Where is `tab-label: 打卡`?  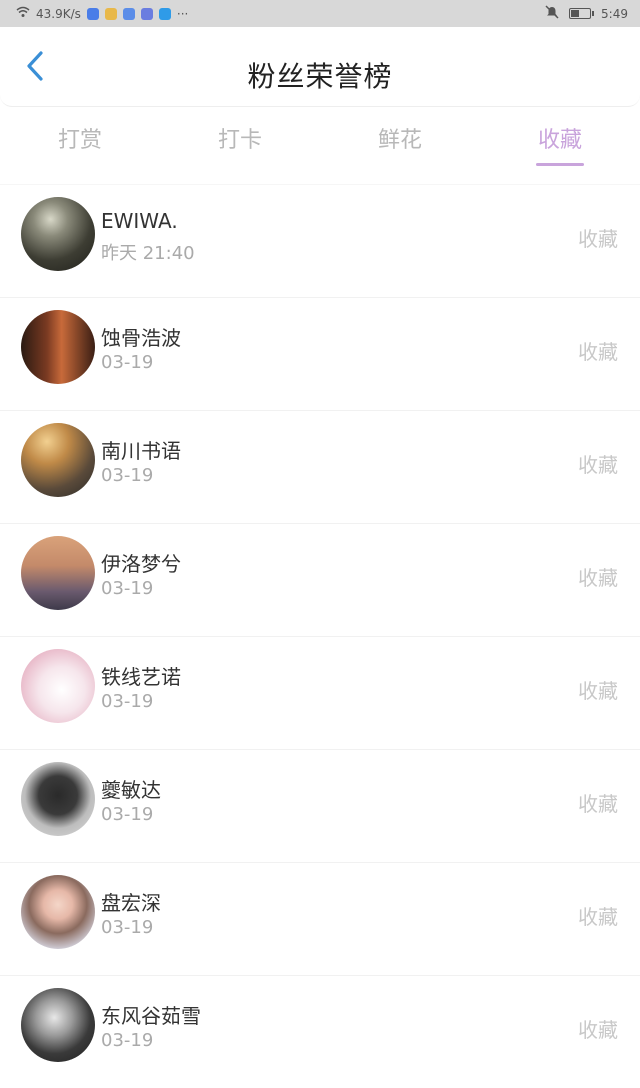 tab-label: 打卡 is located at coordinates (239, 140).